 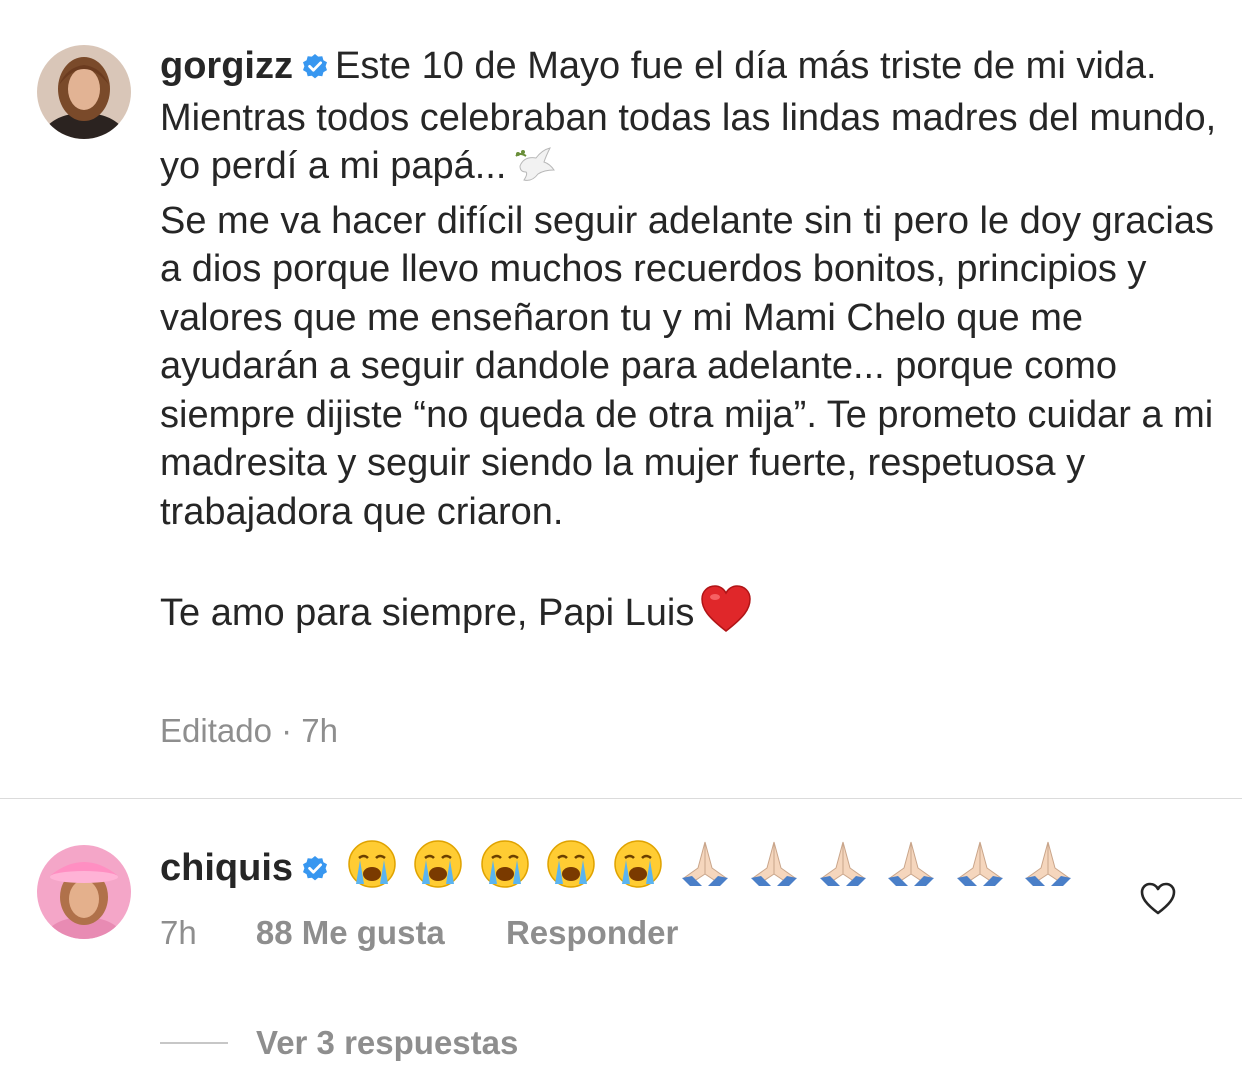 I want to click on comment: chiquis, so click(x=619, y=870).